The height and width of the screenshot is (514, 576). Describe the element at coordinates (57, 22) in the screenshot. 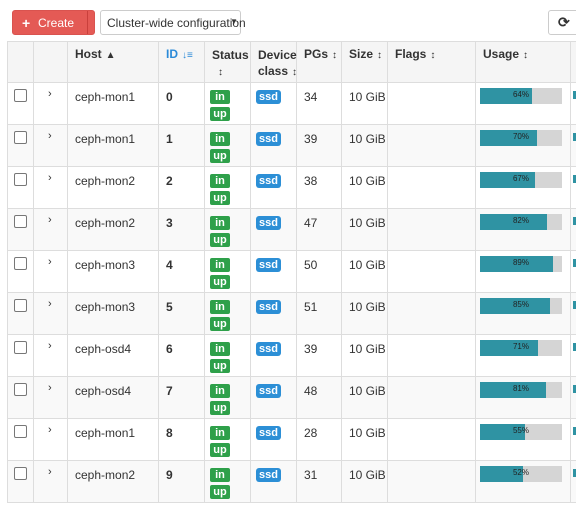

I see `create-button: + Create ▼` at that location.